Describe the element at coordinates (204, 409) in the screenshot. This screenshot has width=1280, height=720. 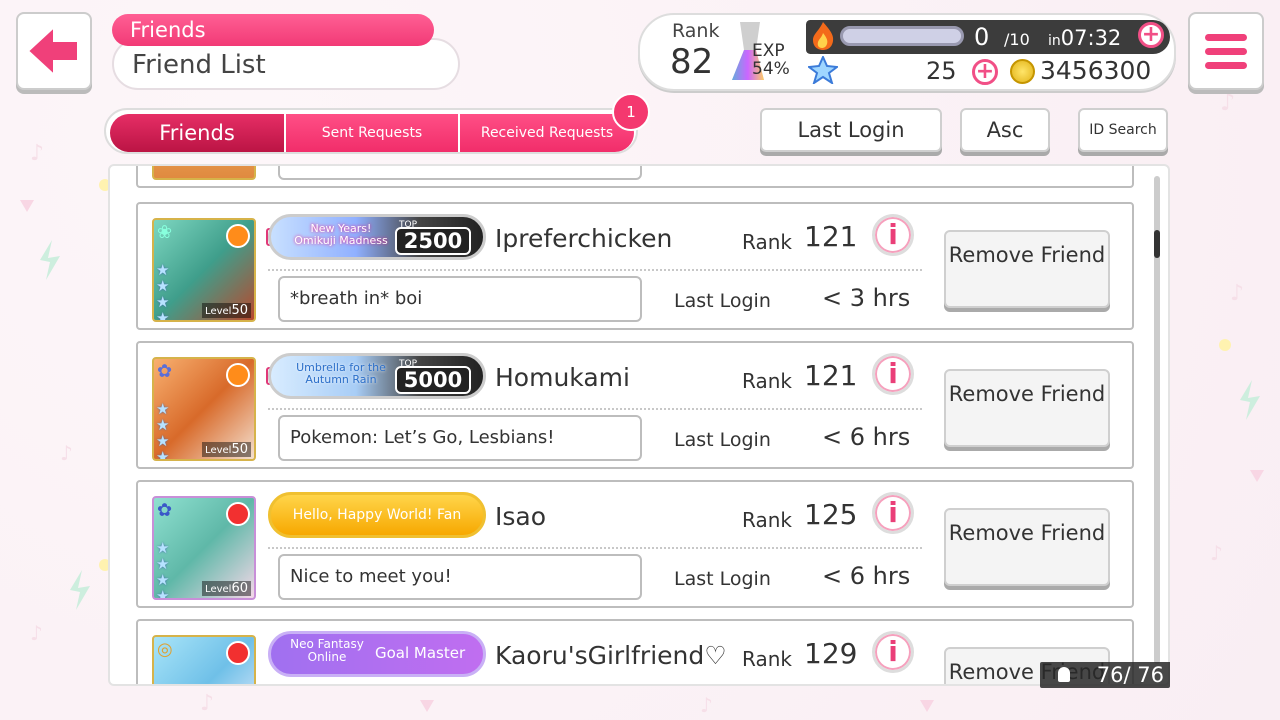
I see `leader-card: ✿ ★ ★ ★ ★ Level50` at that location.